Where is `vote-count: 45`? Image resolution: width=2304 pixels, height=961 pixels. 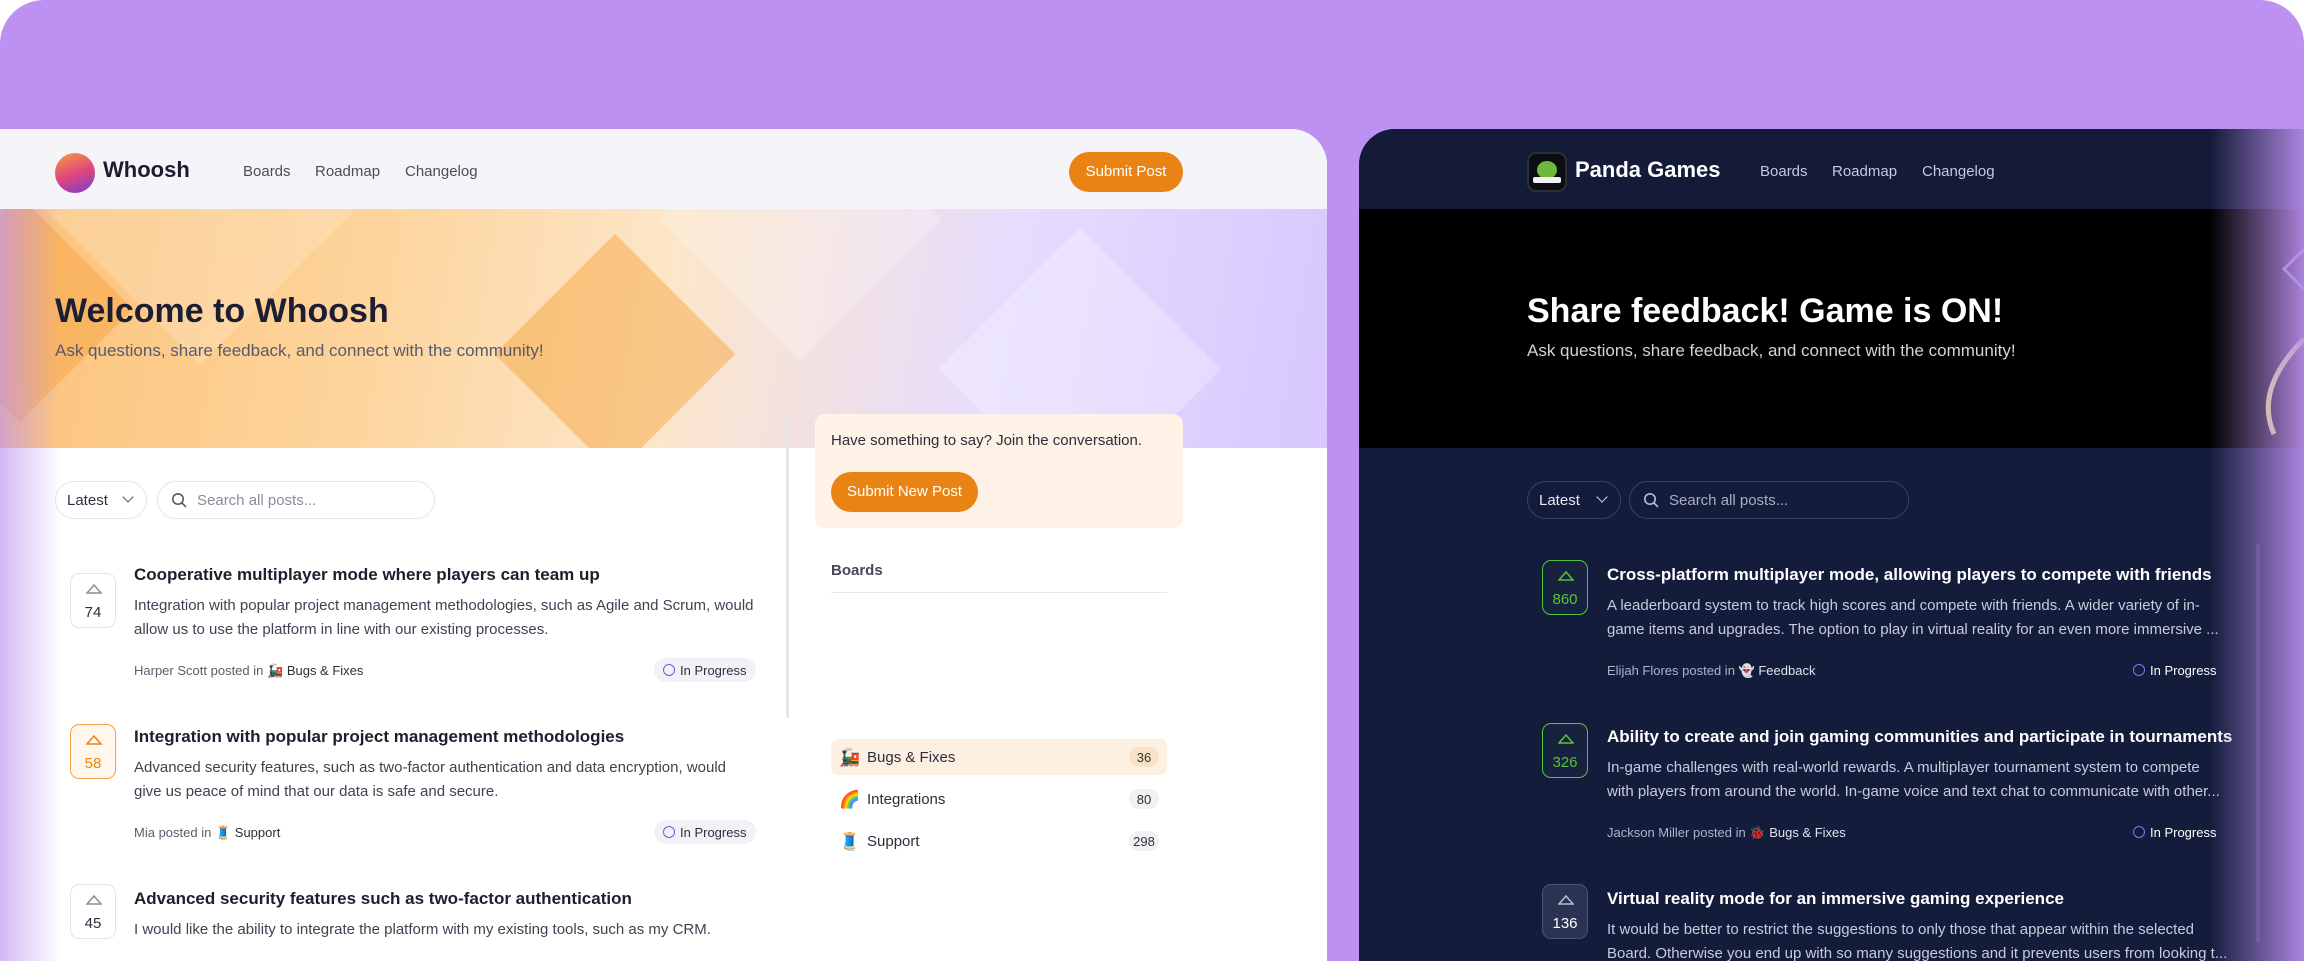 vote-count: 45 is located at coordinates (93, 923).